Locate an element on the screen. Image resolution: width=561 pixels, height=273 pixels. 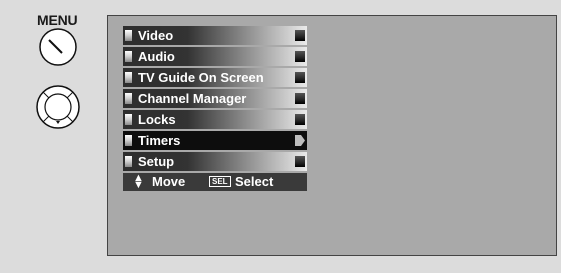
menu-item-label: Video is located at coordinates (156, 35).